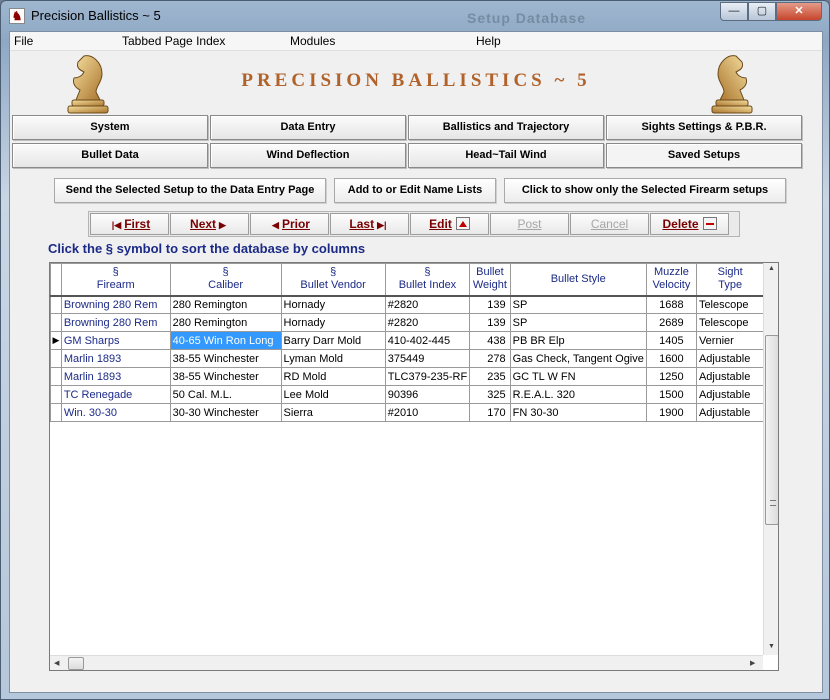 Image resolution: width=830 pixels, height=700 pixels. Describe the element at coordinates (704, 155) in the screenshot. I see `tab-saved-setups: Saved Setups` at that location.